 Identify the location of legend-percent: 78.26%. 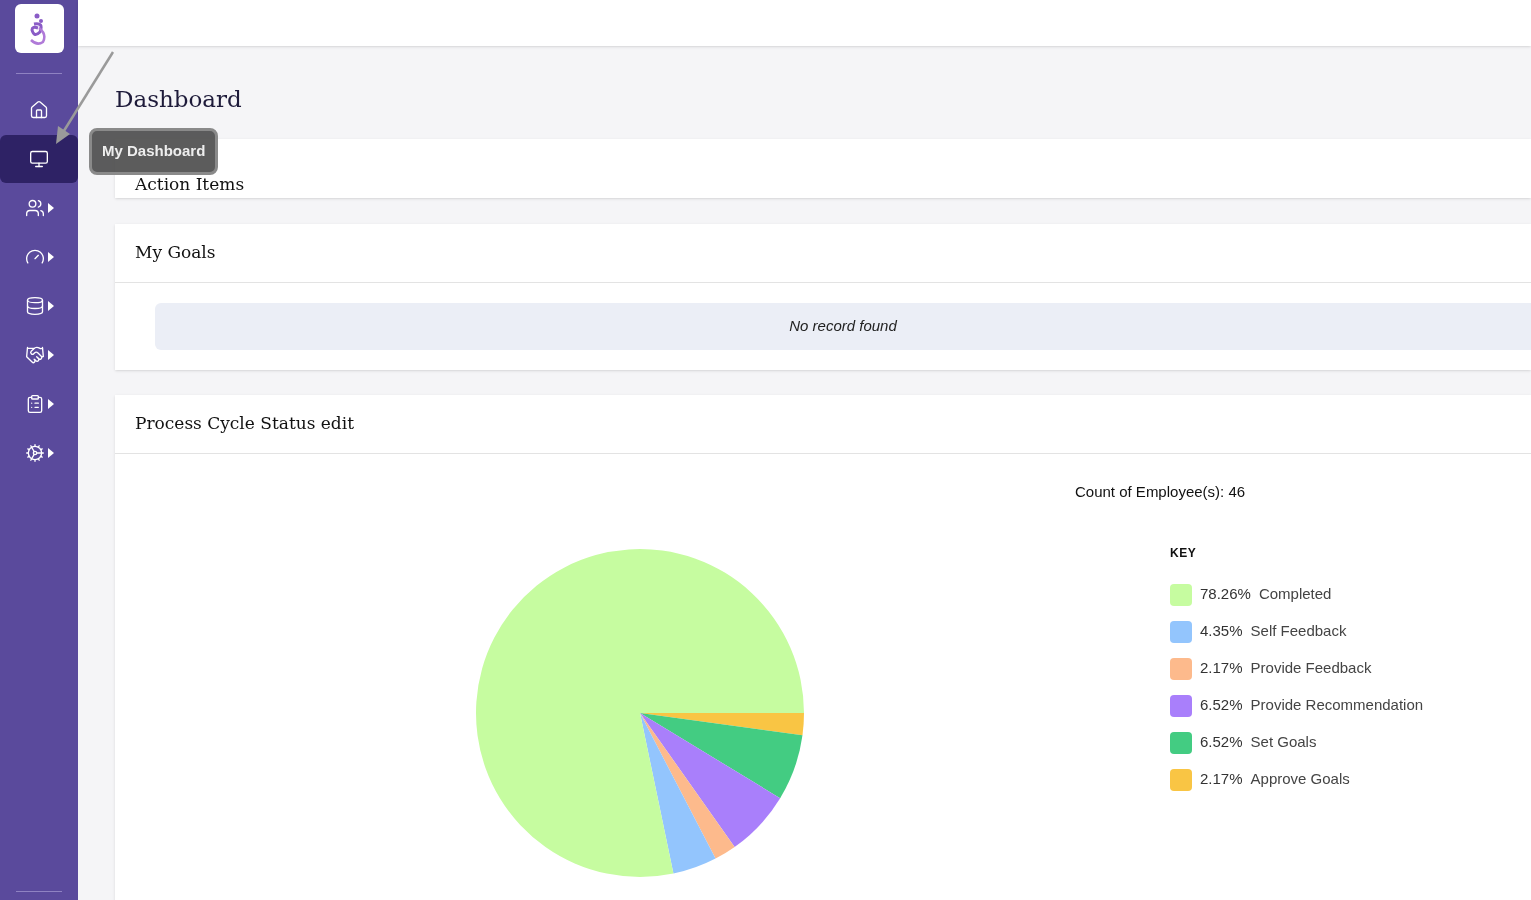
(1225, 594).